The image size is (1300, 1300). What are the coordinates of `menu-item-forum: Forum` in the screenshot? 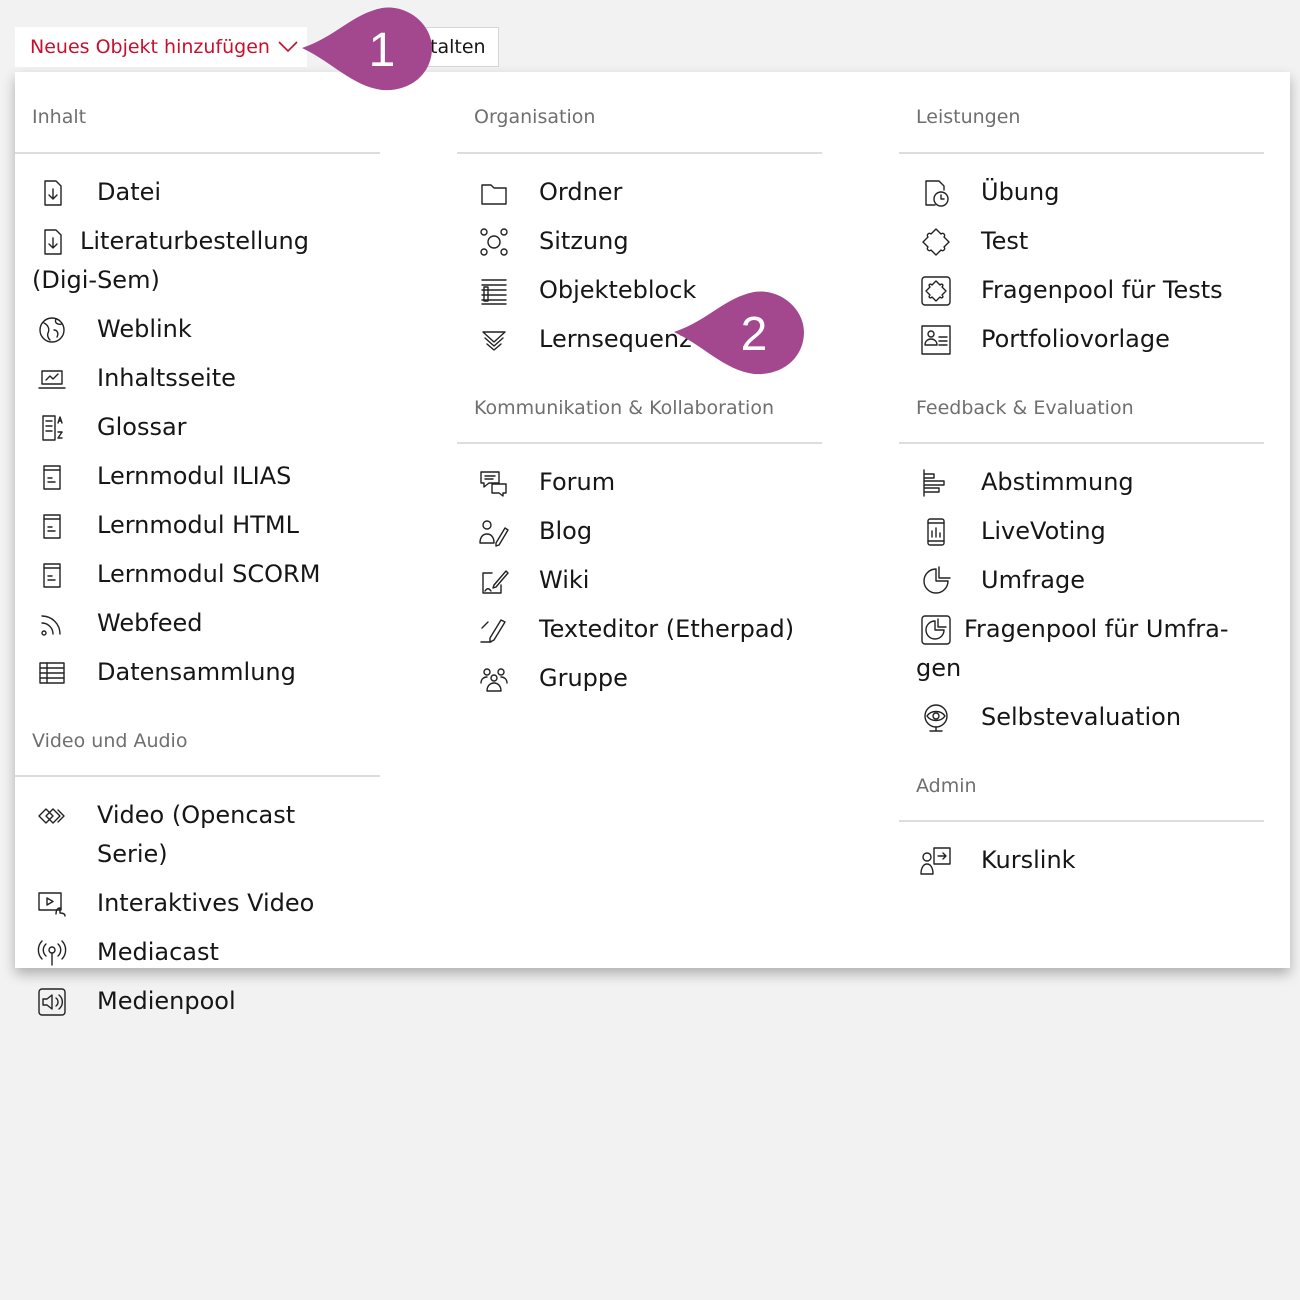 It's located at (644, 482).